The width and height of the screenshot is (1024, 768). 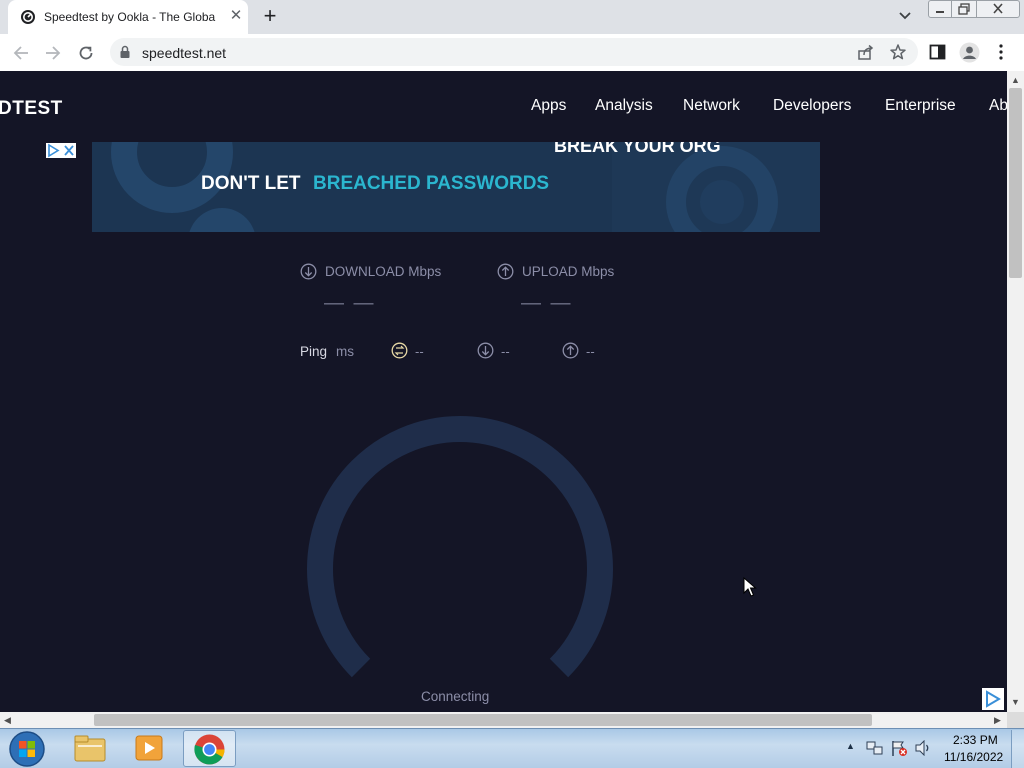 What do you see at coordinates (973, 757) in the screenshot?
I see `clock-date: 11/16/2022` at bounding box center [973, 757].